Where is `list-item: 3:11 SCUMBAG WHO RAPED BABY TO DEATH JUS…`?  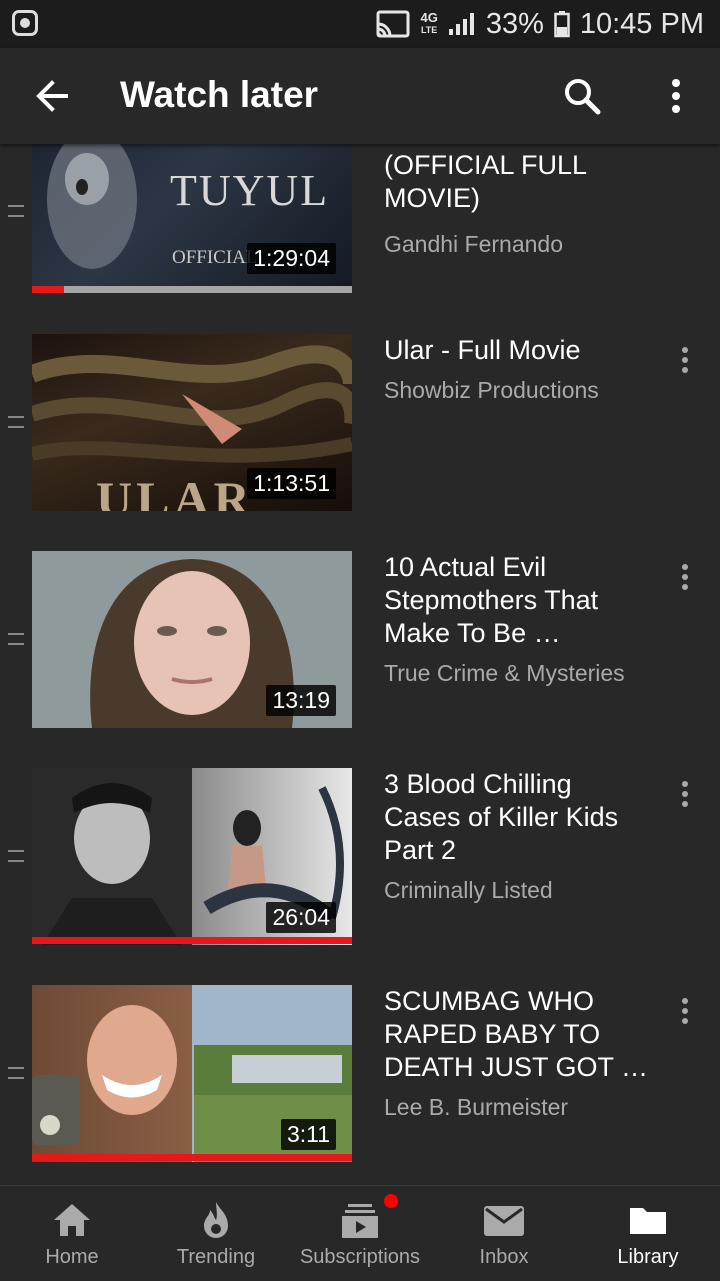 list-item: 3:11 SCUMBAG WHO RAPED BABY TO DEATH JUS… is located at coordinates (360, 1075).